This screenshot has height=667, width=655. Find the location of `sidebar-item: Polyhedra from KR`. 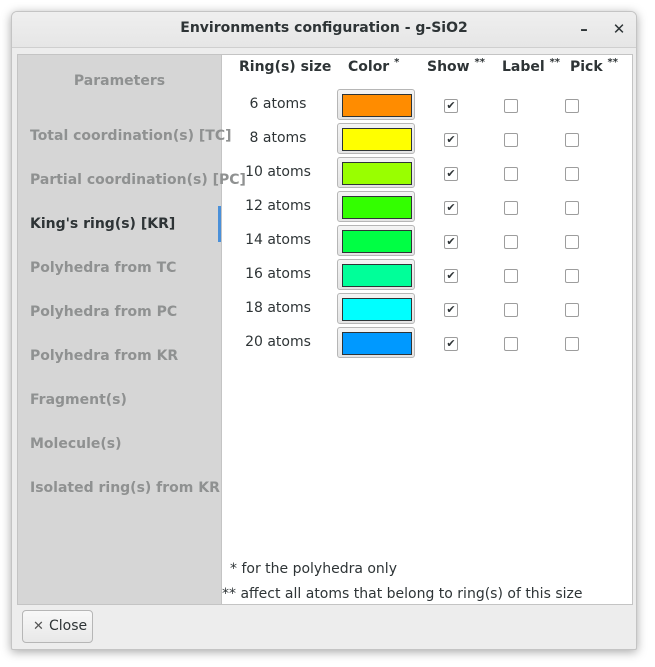

sidebar-item: Polyhedra from KR is located at coordinates (119, 356).